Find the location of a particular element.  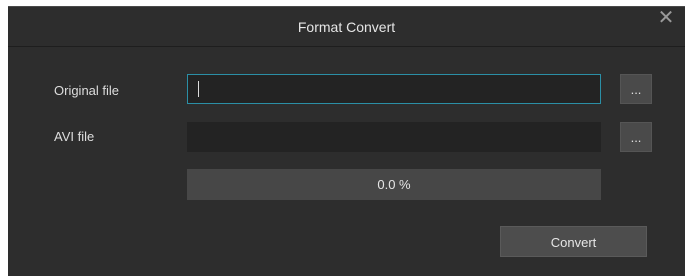

original-file-input is located at coordinates (394, 89).